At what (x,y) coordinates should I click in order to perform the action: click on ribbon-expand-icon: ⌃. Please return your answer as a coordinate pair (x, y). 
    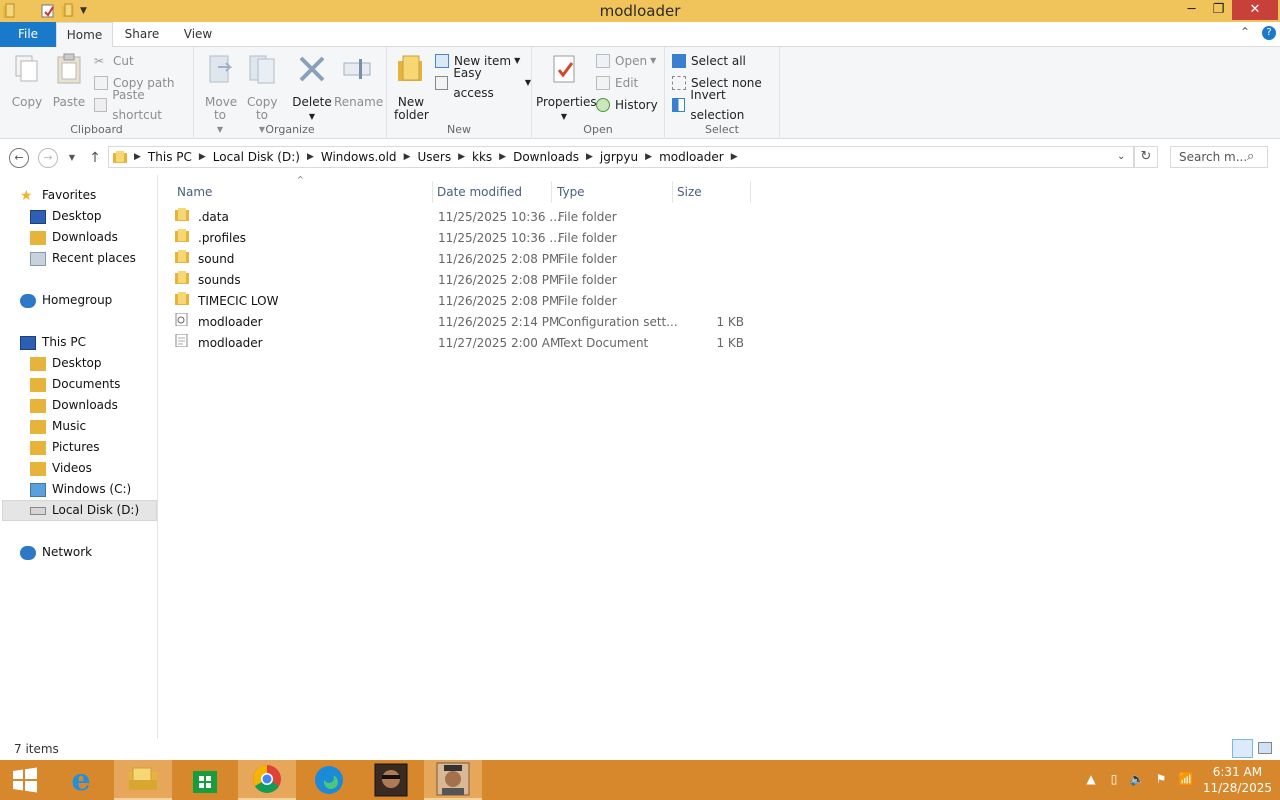
    Looking at the image, I should click on (1245, 32).